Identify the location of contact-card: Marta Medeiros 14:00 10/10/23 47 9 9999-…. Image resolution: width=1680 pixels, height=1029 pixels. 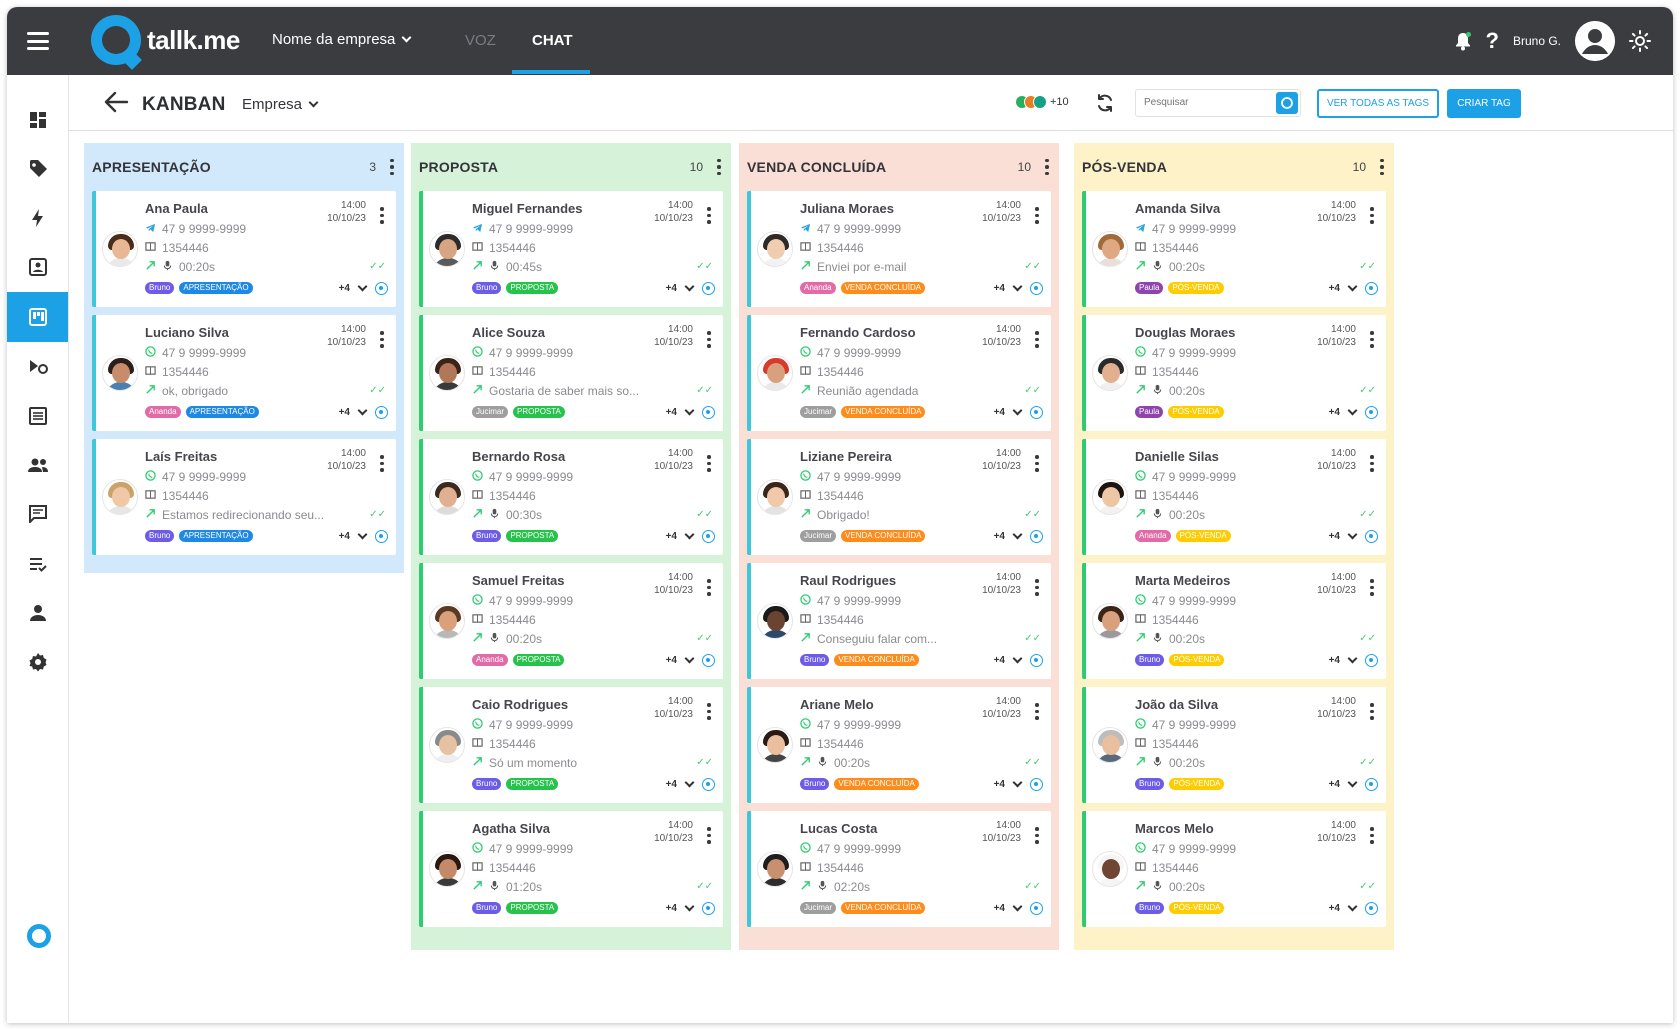
(1234, 621).